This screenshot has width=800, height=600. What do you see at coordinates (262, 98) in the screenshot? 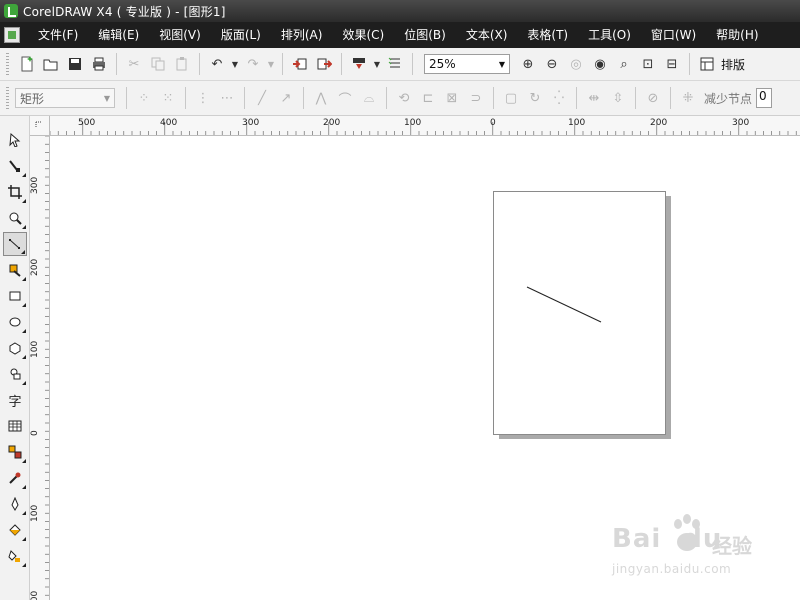
I see `convert-to-line-icon: ╱` at bounding box center [262, 98].